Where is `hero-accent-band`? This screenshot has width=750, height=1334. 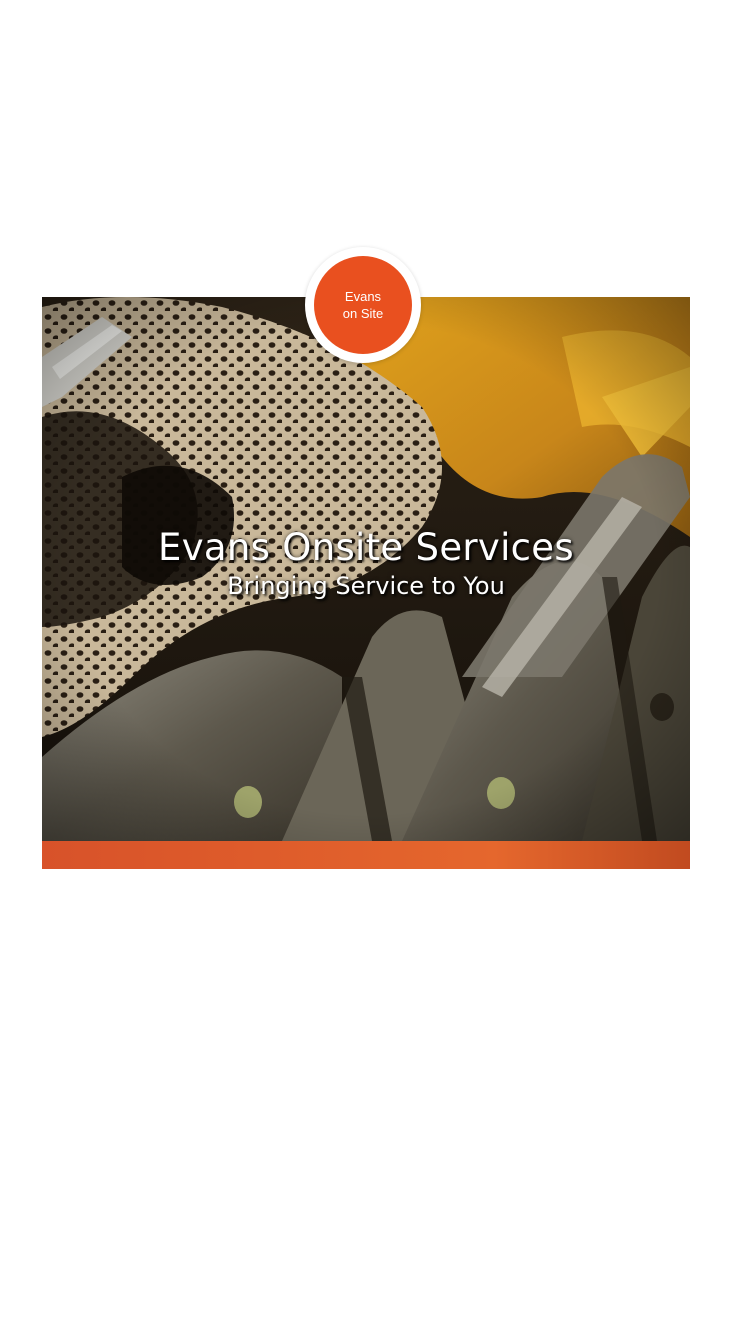
hero-accent-band is located at coordinates (366, 855).